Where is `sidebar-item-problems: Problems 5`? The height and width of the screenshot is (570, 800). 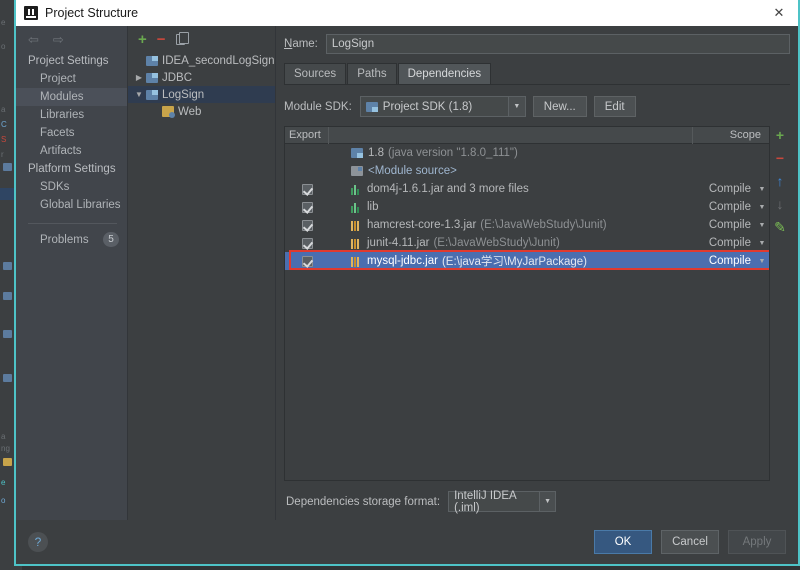
sidebar-item-problems: Problems 5 is located at coordinates (71, 239).